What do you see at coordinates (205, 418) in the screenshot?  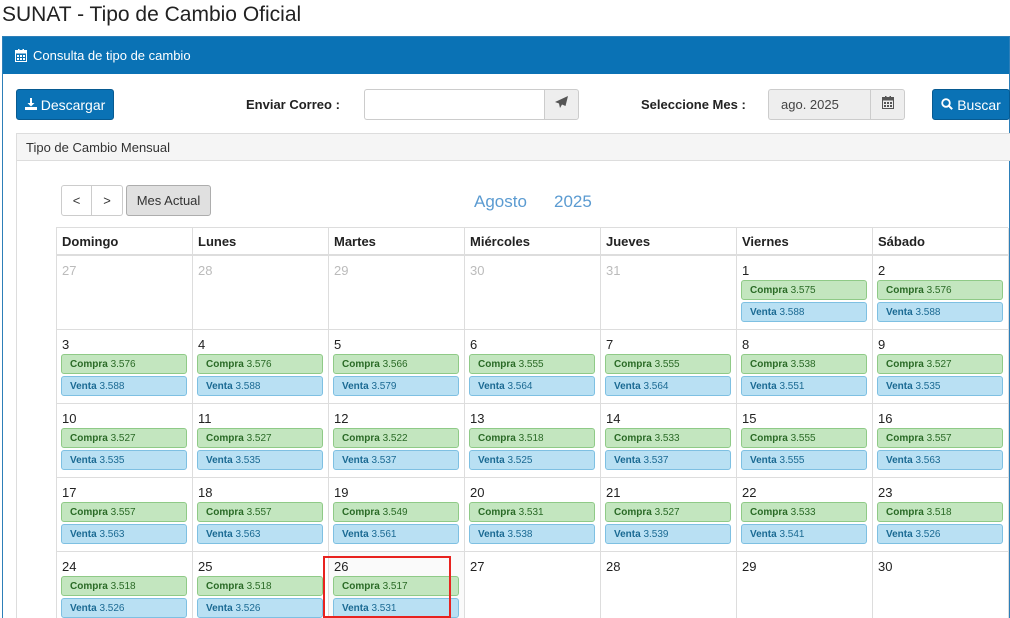 I see `day-number: 11` at bounding box center [205, 418].